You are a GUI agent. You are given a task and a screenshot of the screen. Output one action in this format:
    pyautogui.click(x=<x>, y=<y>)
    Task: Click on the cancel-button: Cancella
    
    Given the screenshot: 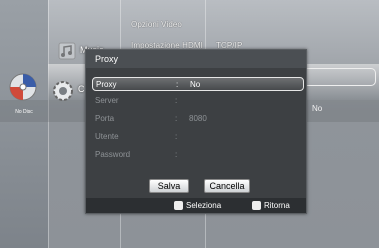 What is the action you would take?
    pyautogui.click(x=227, y=186)
    